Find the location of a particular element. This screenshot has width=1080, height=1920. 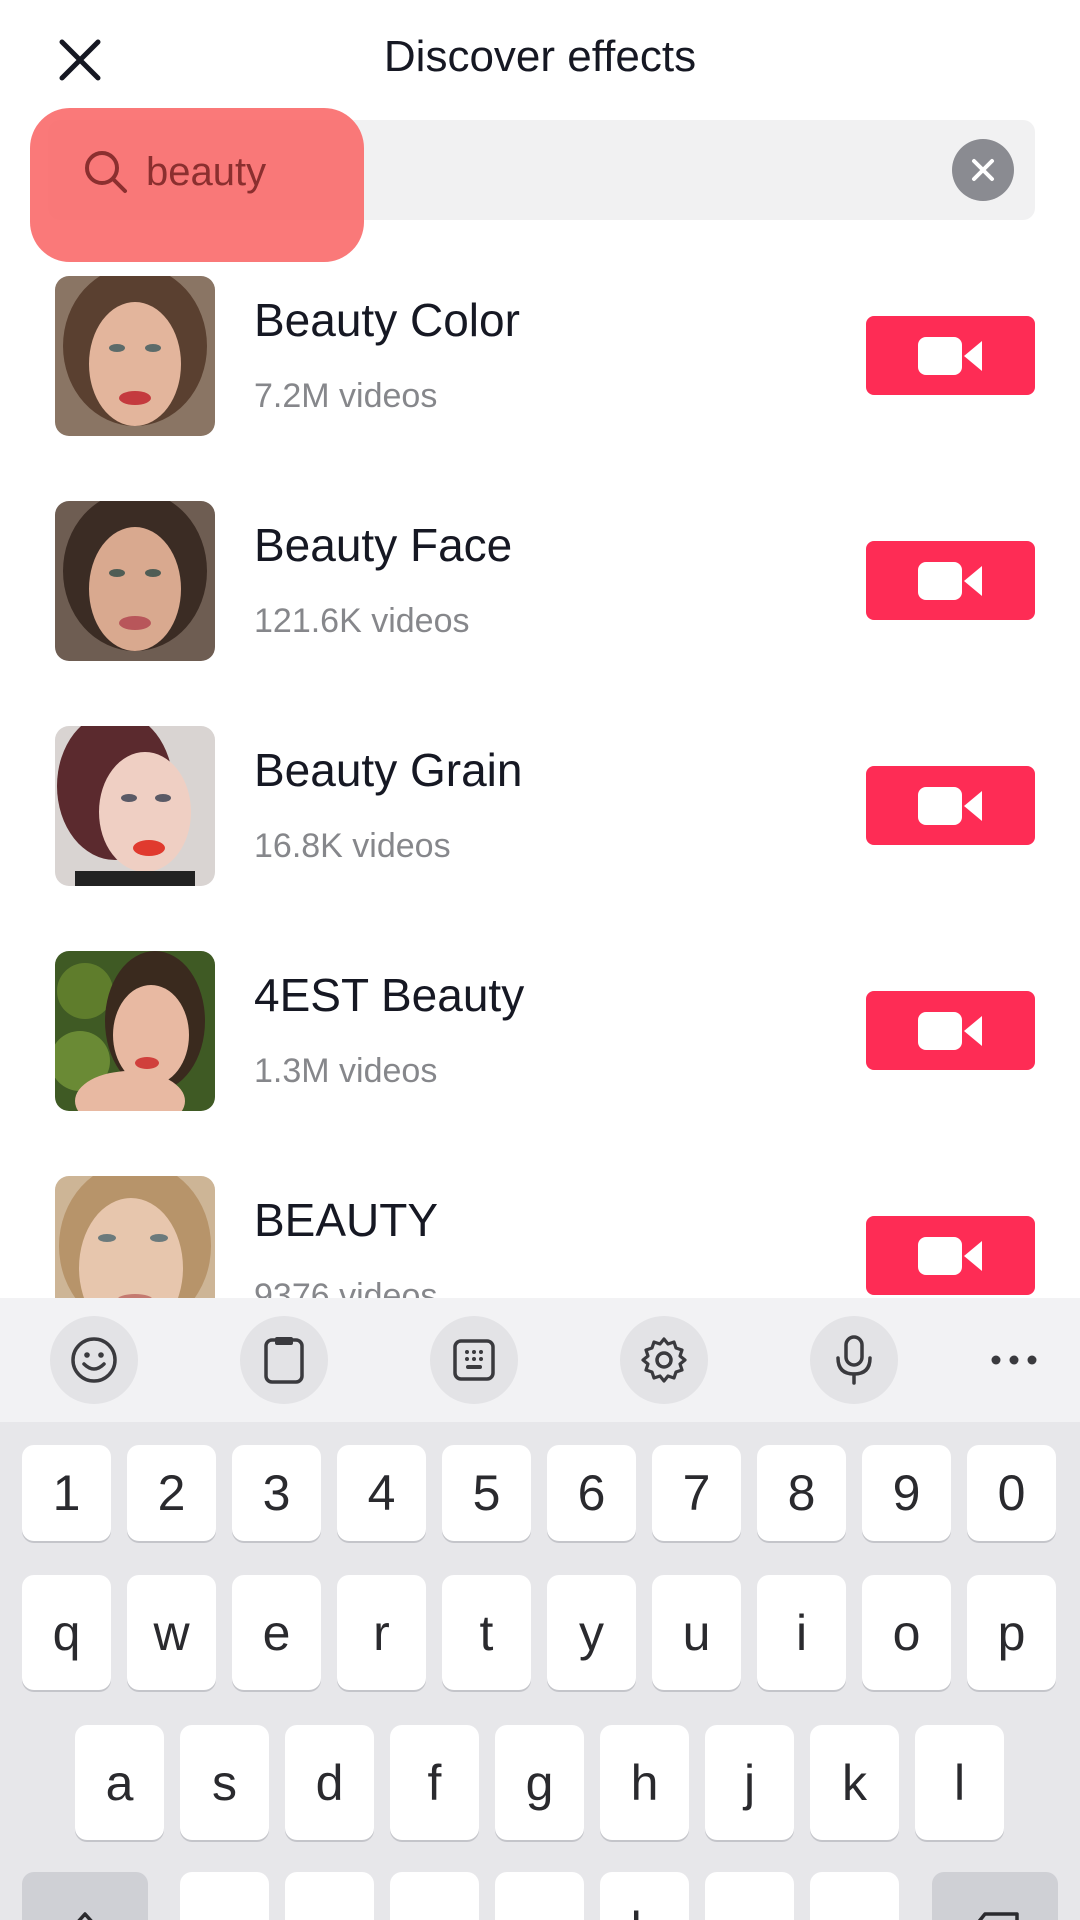

key-a: a is located at coordinates (119, 1782).